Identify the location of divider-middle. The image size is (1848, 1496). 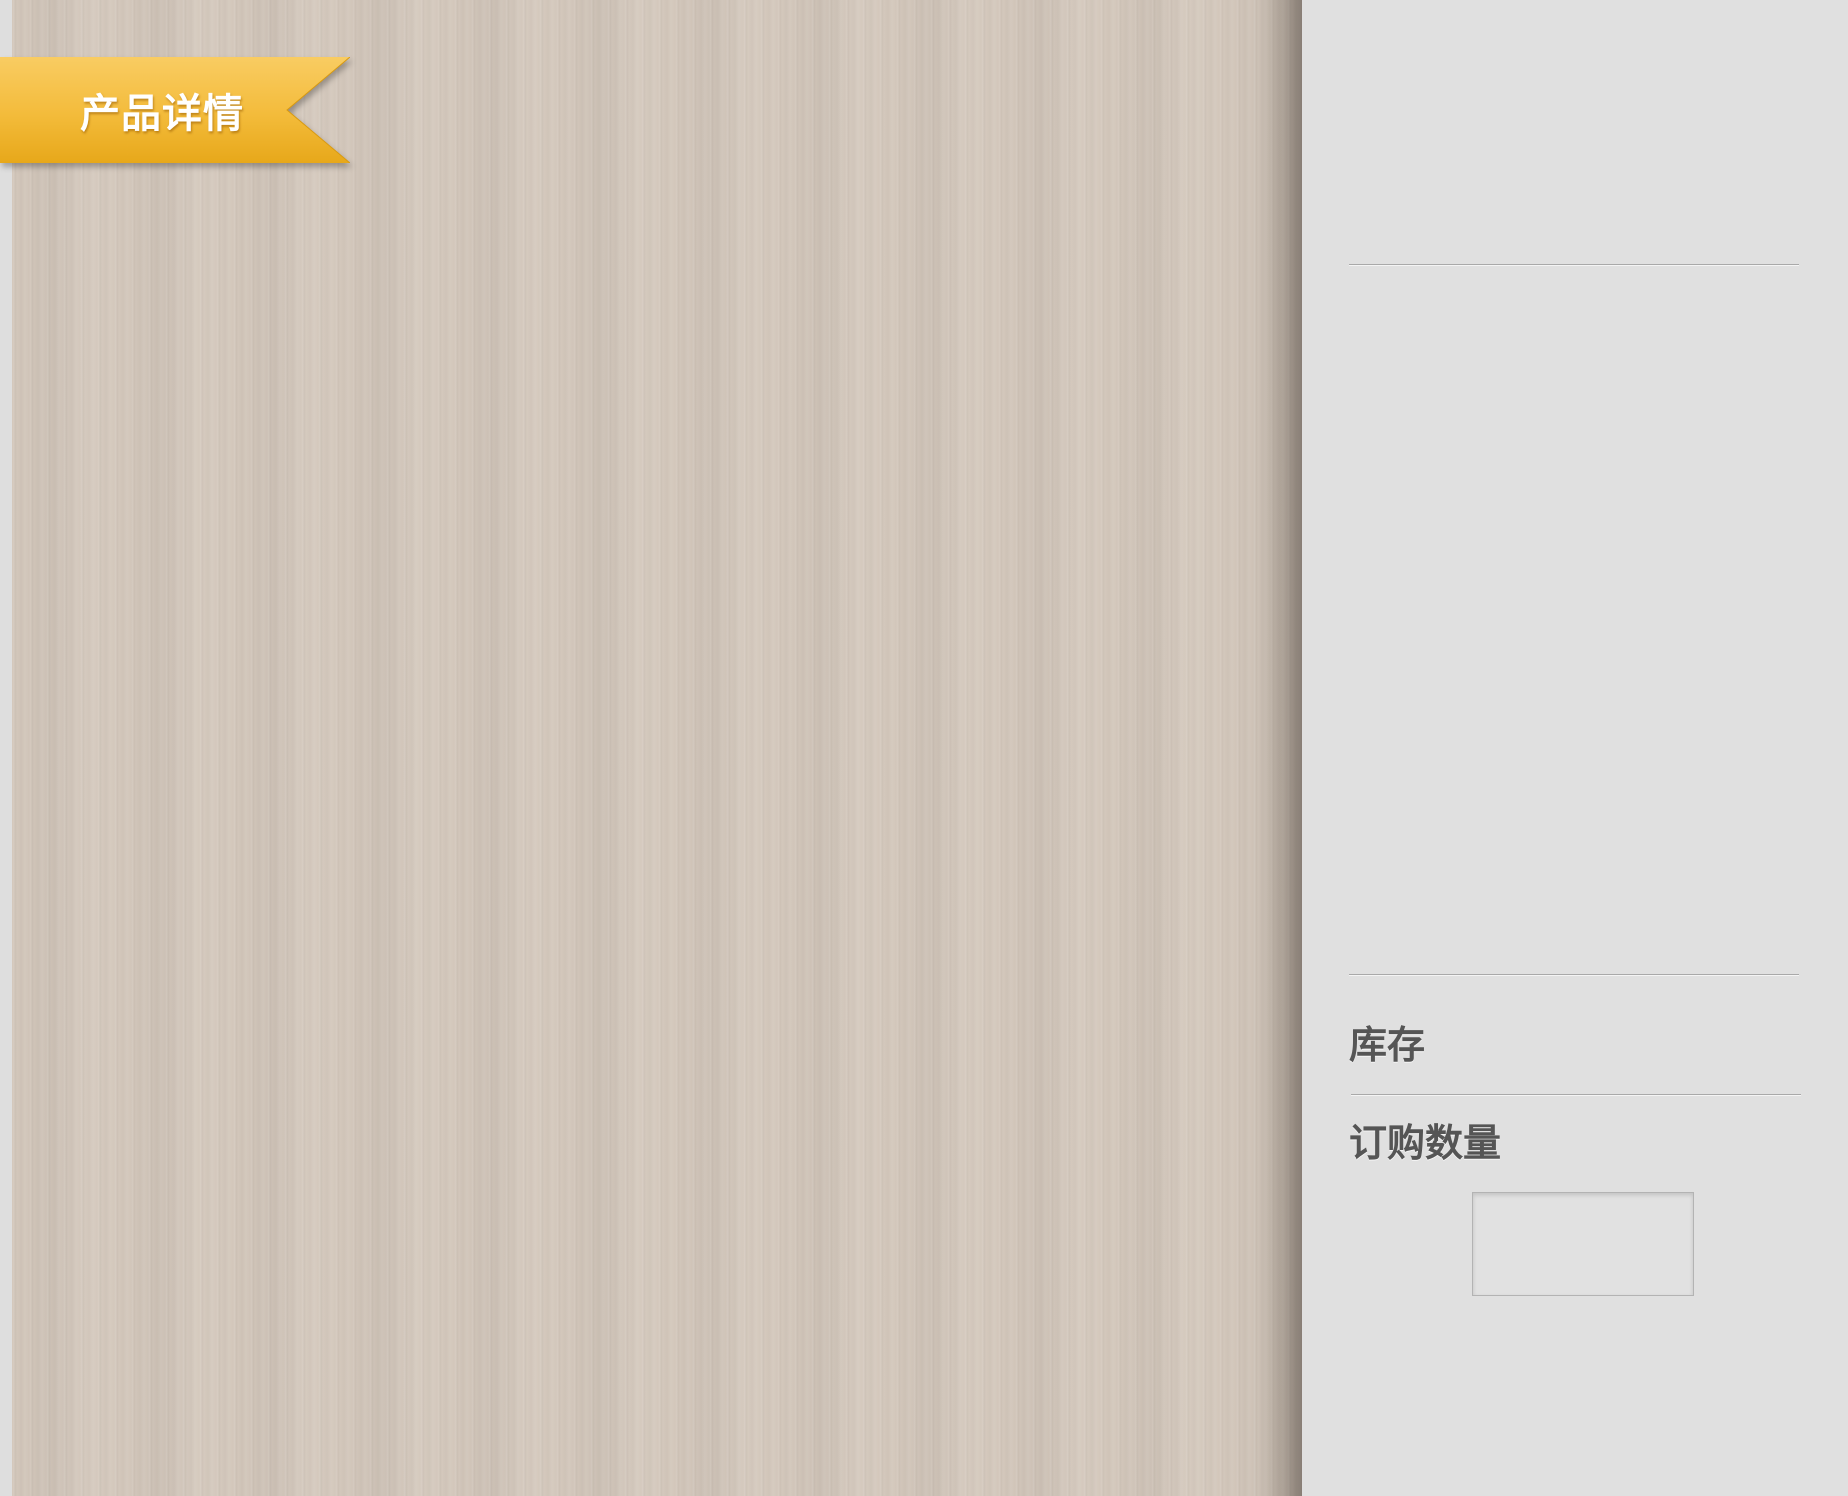
(1574, 975).